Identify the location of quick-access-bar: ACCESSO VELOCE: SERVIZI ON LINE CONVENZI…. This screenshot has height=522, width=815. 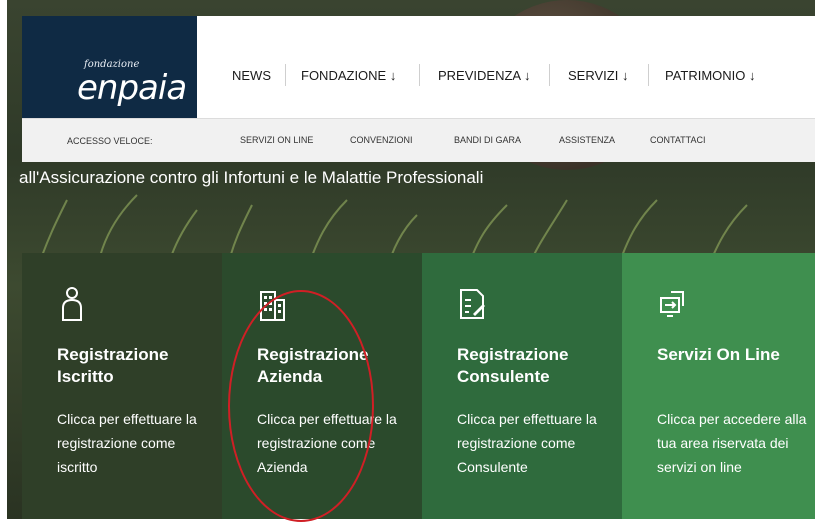
(418, 140).